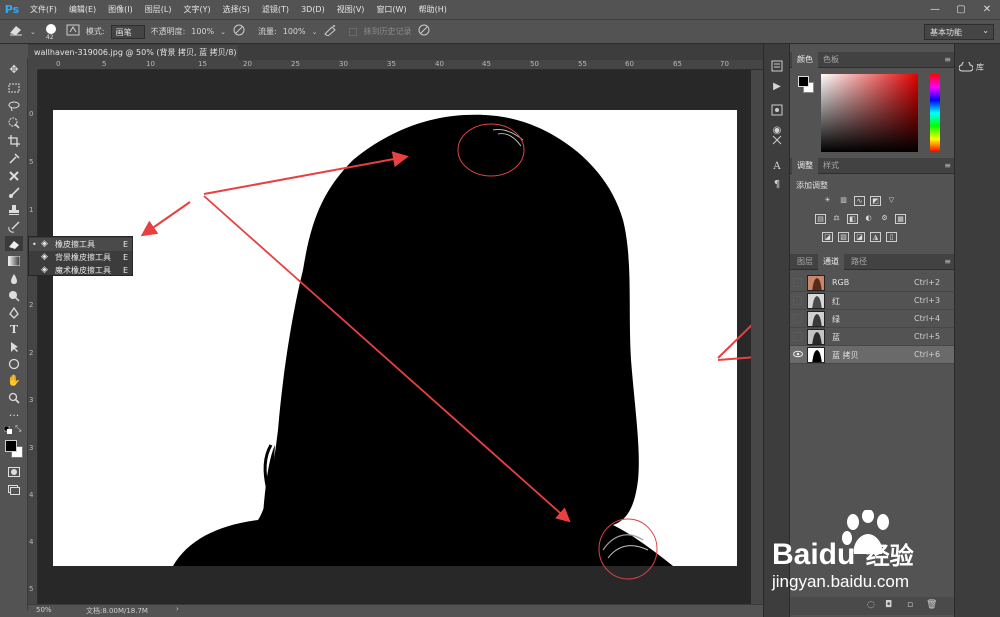  I want to click on layers-panel-tabs: 图层 通道 路径 ≡, so click(872, 262).